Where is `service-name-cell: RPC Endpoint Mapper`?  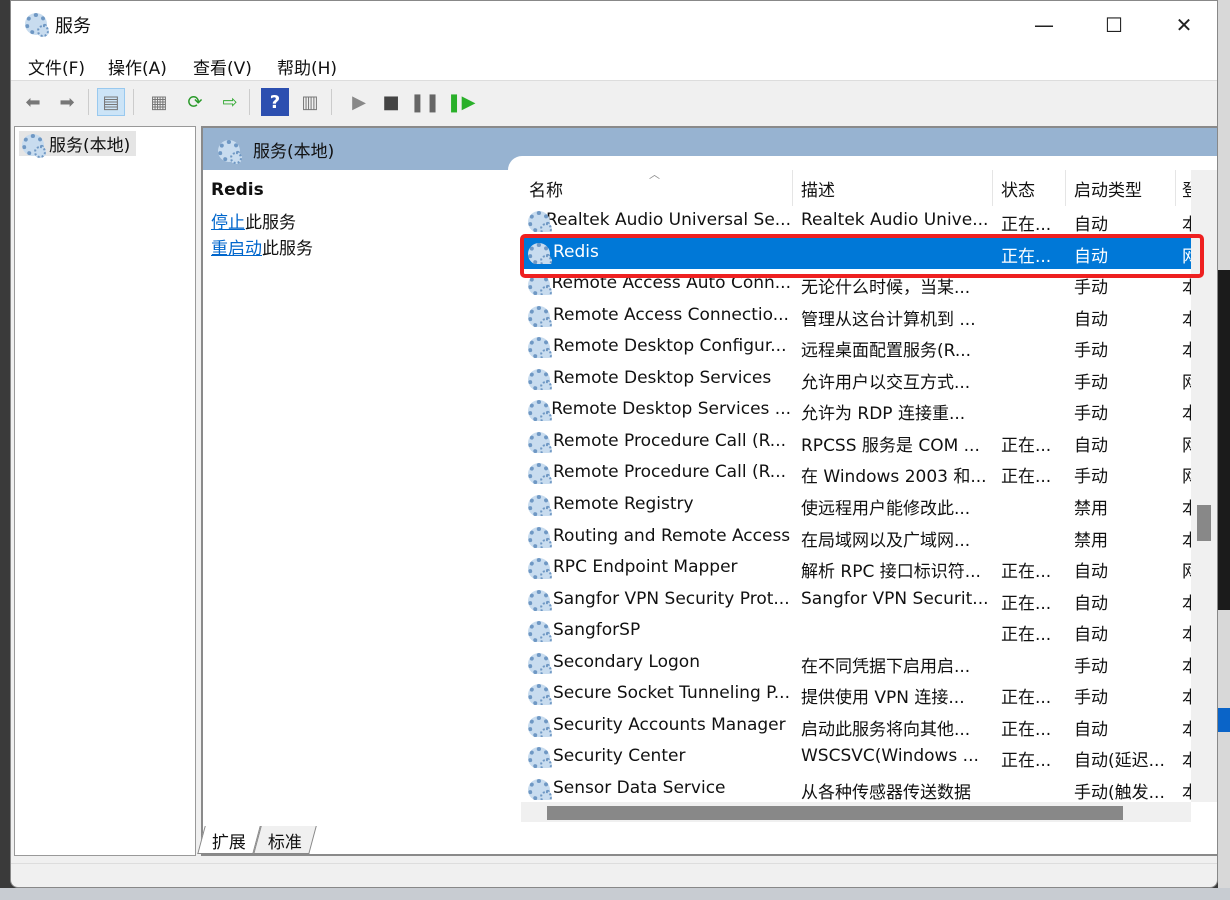
service-name-cell: RPC Endpoint Mapper is located at coordinates (656, 568).